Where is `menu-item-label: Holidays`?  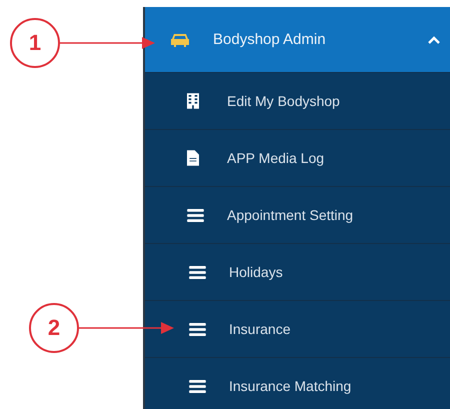 menu-item-label: Holidays is located at coordinates (256, 272).